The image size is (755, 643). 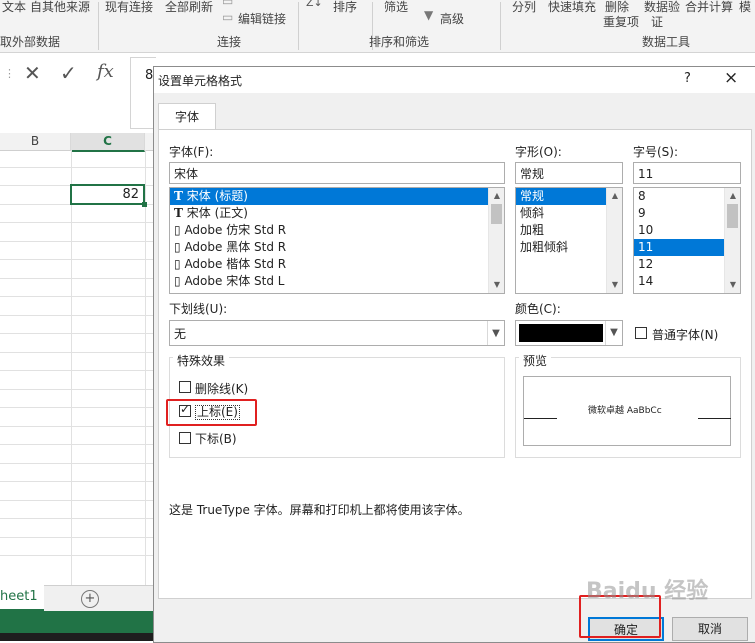 I want to click on ribbon-advanced-button: 高级, so click(x=452, y=18).